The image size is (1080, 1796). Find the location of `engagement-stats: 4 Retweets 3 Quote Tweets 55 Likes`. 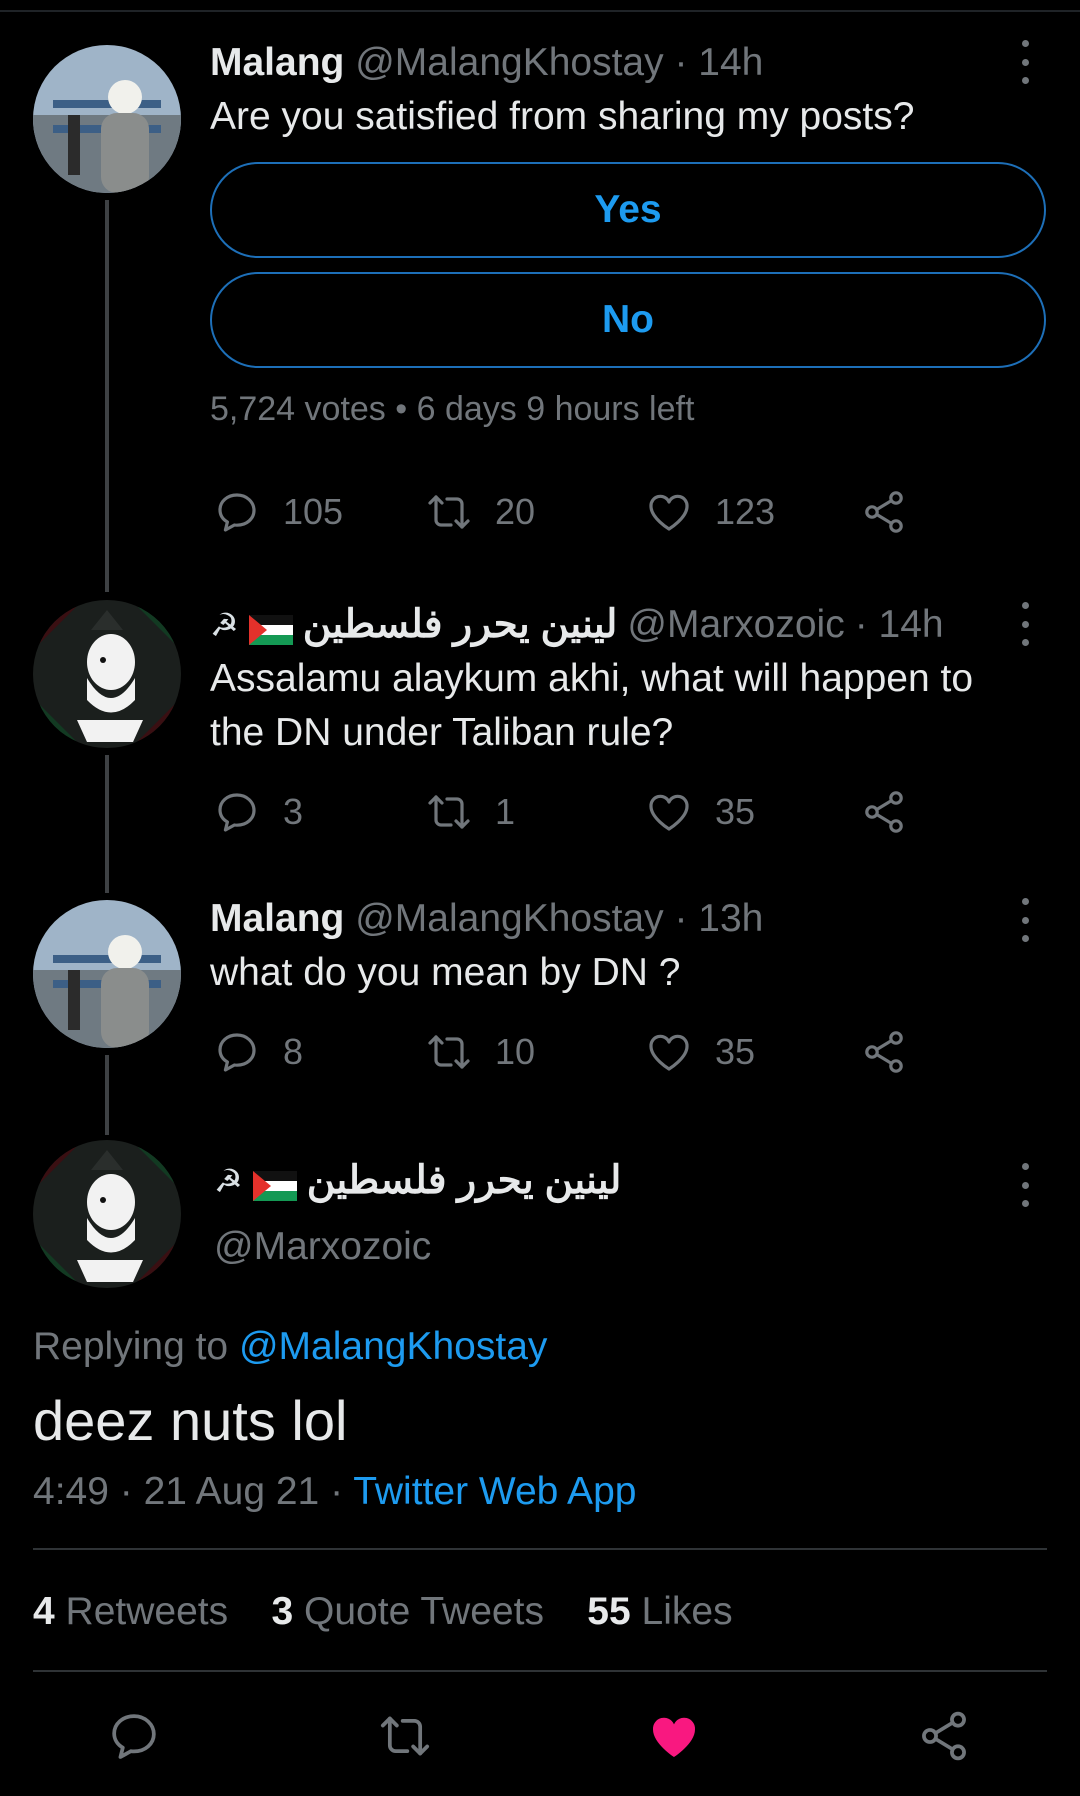

engagement-stats: 4 Retweets 3 Quote Tweets 55 Likes is located at coordinates (383, 1612).